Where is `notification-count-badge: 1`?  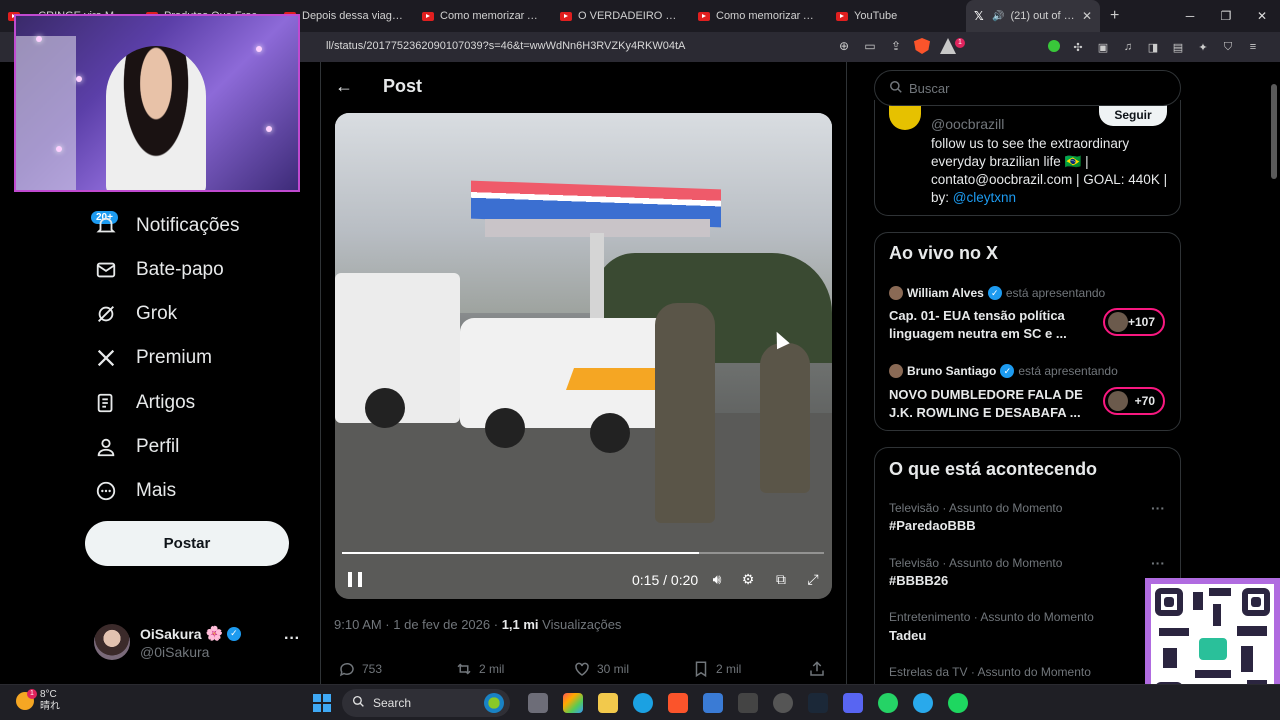
notification-count-badge: 1 is located at coordinates (960, 43).